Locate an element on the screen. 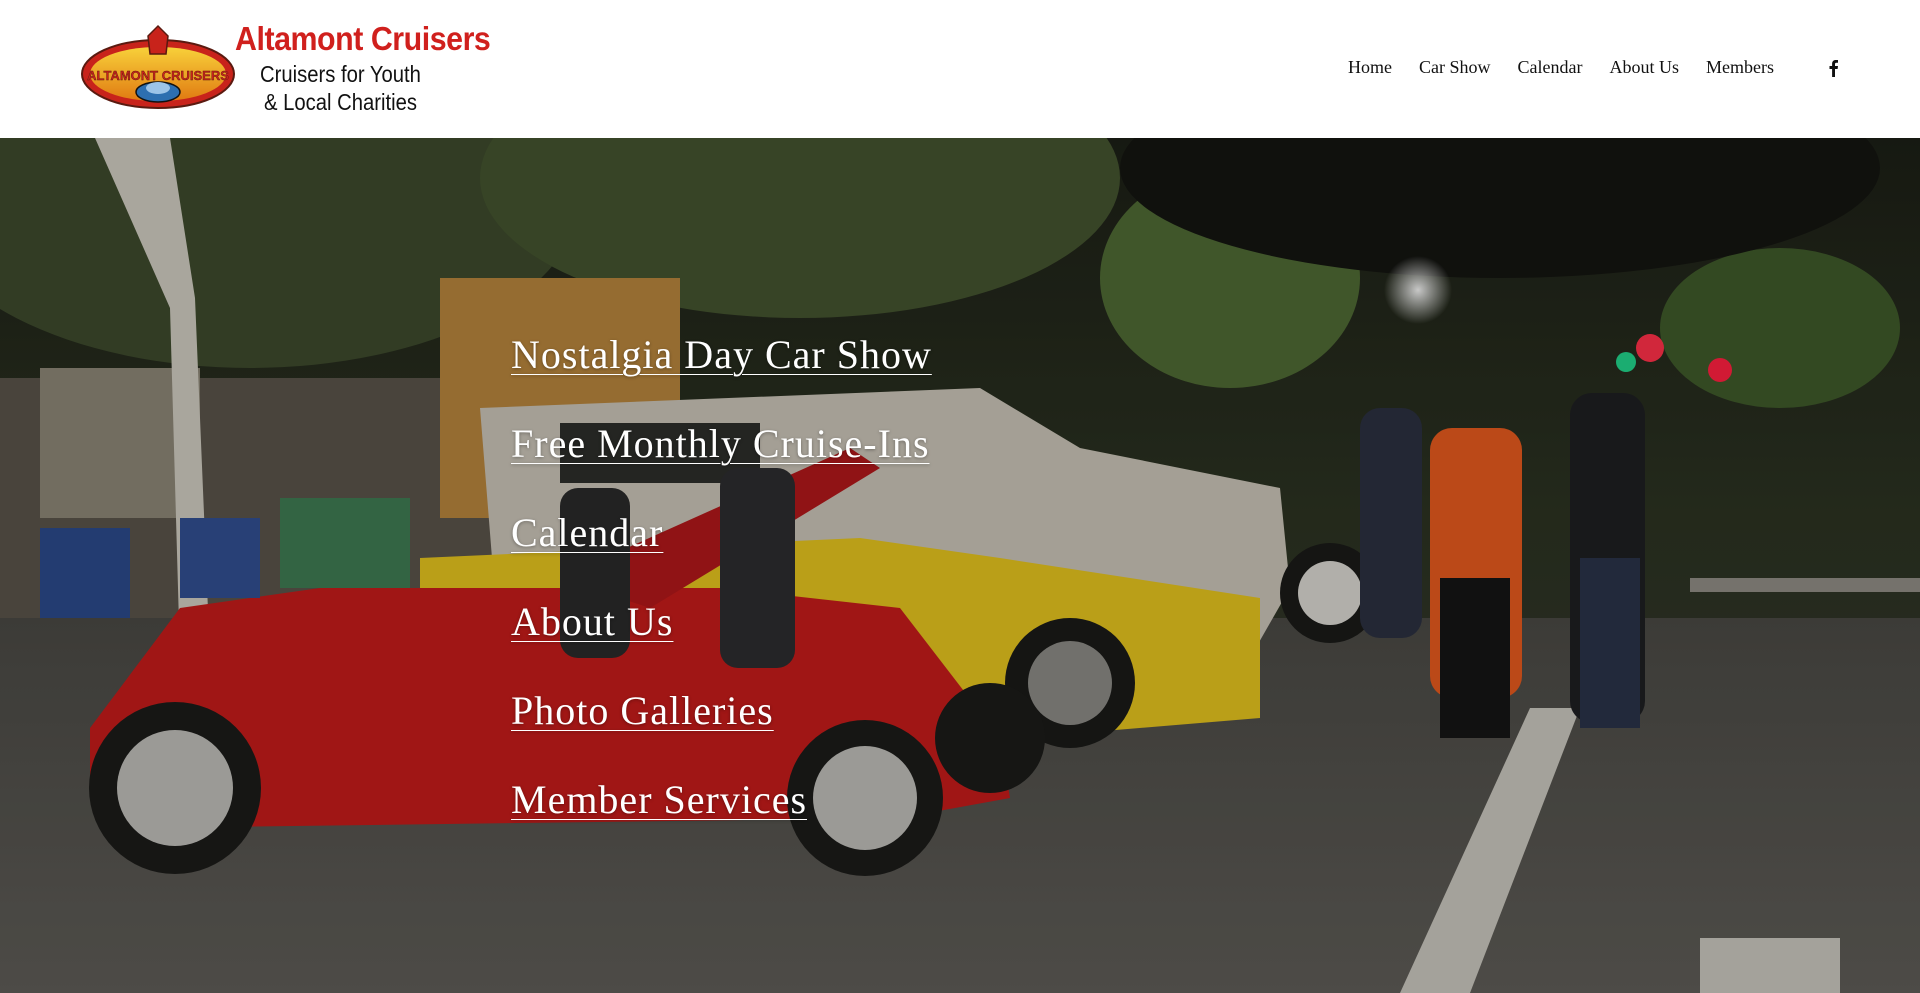 This screenshot has width=1920, height=993. hero-link-member-services: Member Services is located at coordinates (721, 822).